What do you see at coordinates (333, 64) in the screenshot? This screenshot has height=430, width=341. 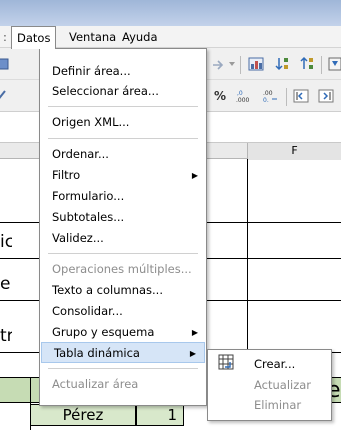 I see `autofilter-icon` at bounding box center [333, 64].